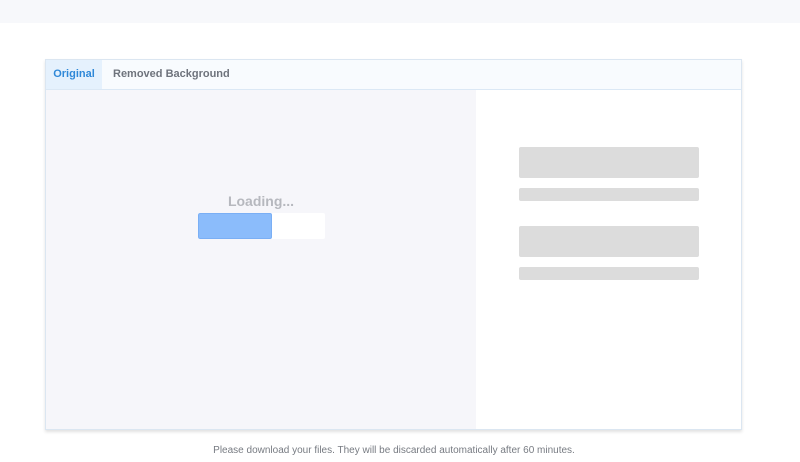 This screenshot has width=800, height=462. What do you see at coordinates (235, 226) in the screenshot?
I see `progress-bar-fill` at bounding box center [235, 226].